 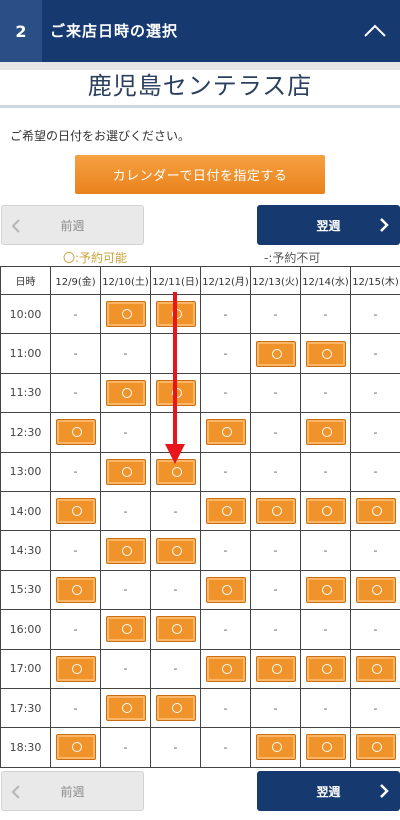 What do you see at coordinates (72, 791) in the screenshot?
I see `prev-week-button-bottom: 前週` at bounding box center [72, 791].